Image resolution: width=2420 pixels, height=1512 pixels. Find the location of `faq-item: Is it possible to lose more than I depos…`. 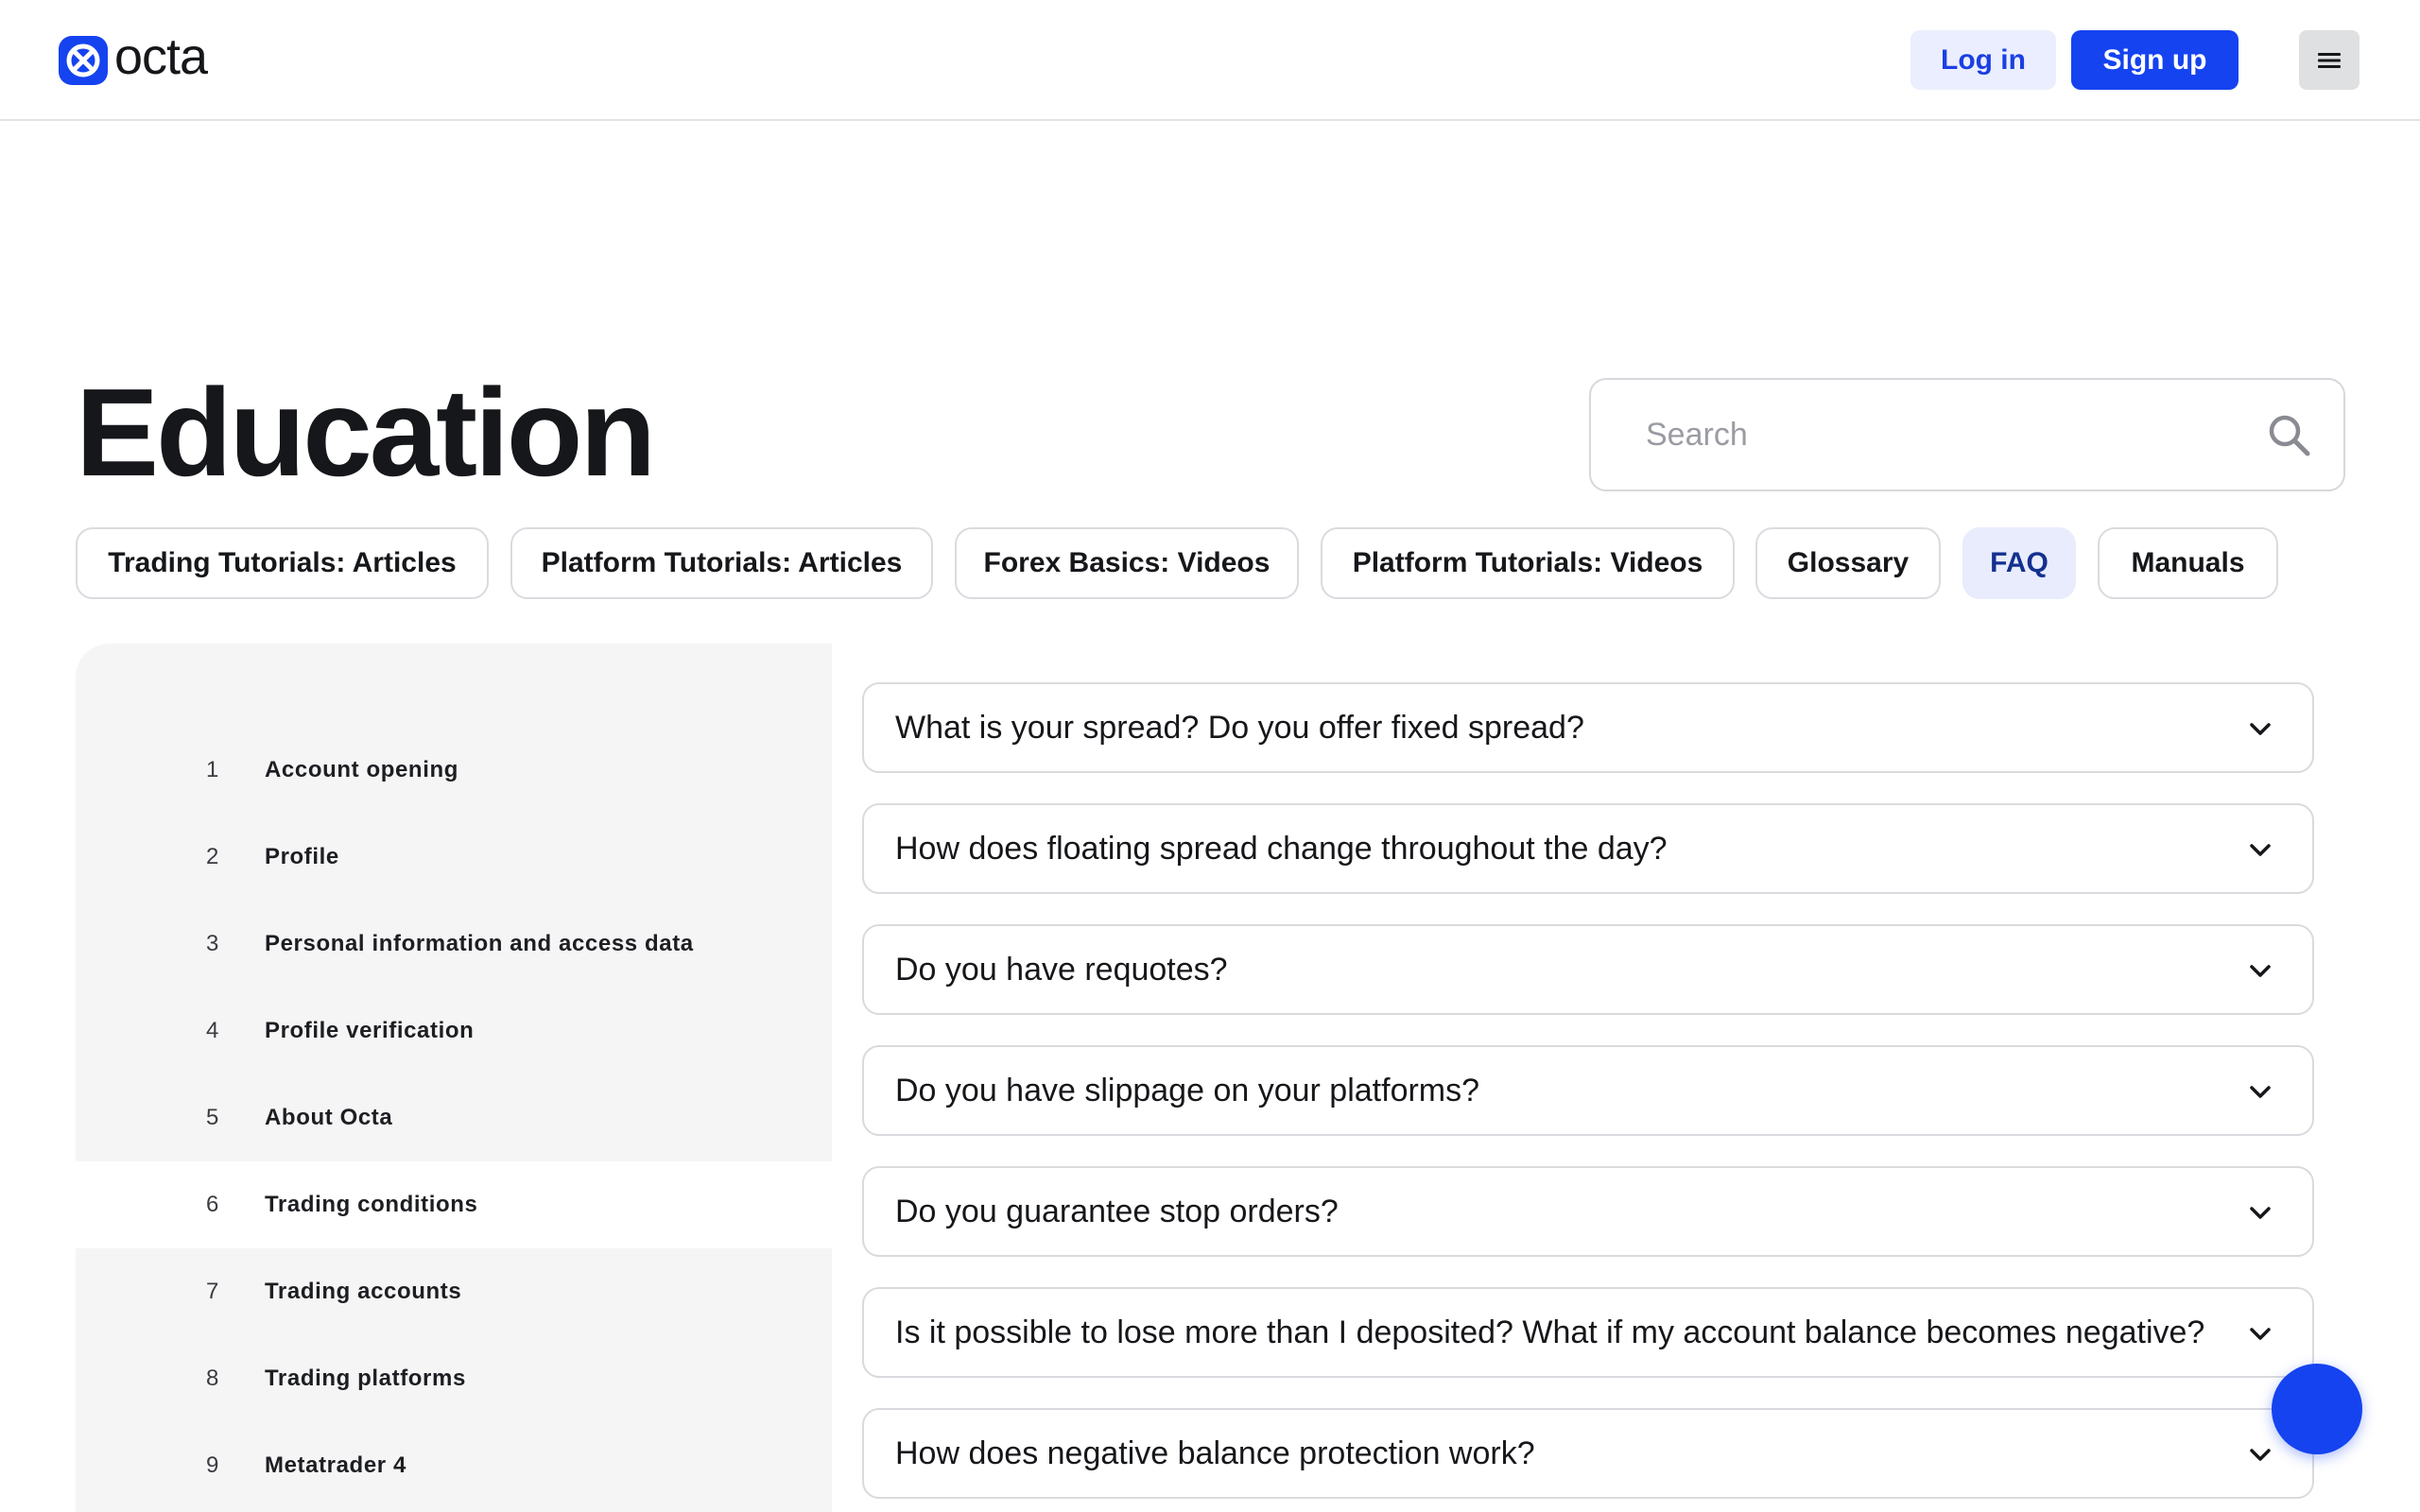

faq-item: Is it possible to lose more than I depos… is located at coordinates (1588, 1332).